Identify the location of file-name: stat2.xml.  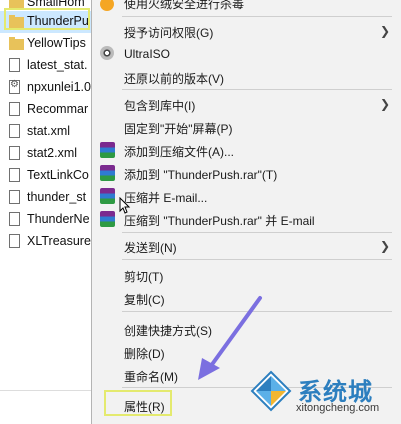
(52, 153).